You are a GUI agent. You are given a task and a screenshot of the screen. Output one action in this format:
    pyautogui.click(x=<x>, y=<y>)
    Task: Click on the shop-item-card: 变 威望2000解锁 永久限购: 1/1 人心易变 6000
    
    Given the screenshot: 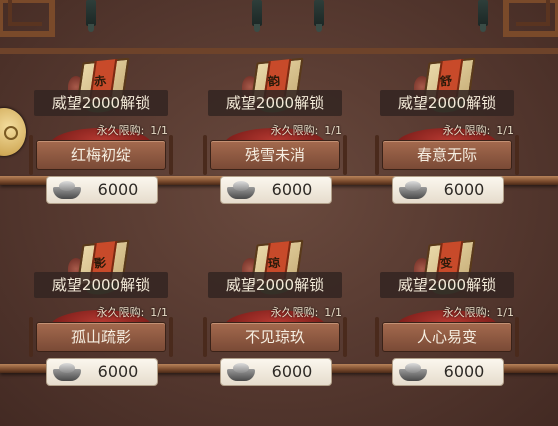 What is the action you would take?
    pyautogui.click(x=447, y=324)
    